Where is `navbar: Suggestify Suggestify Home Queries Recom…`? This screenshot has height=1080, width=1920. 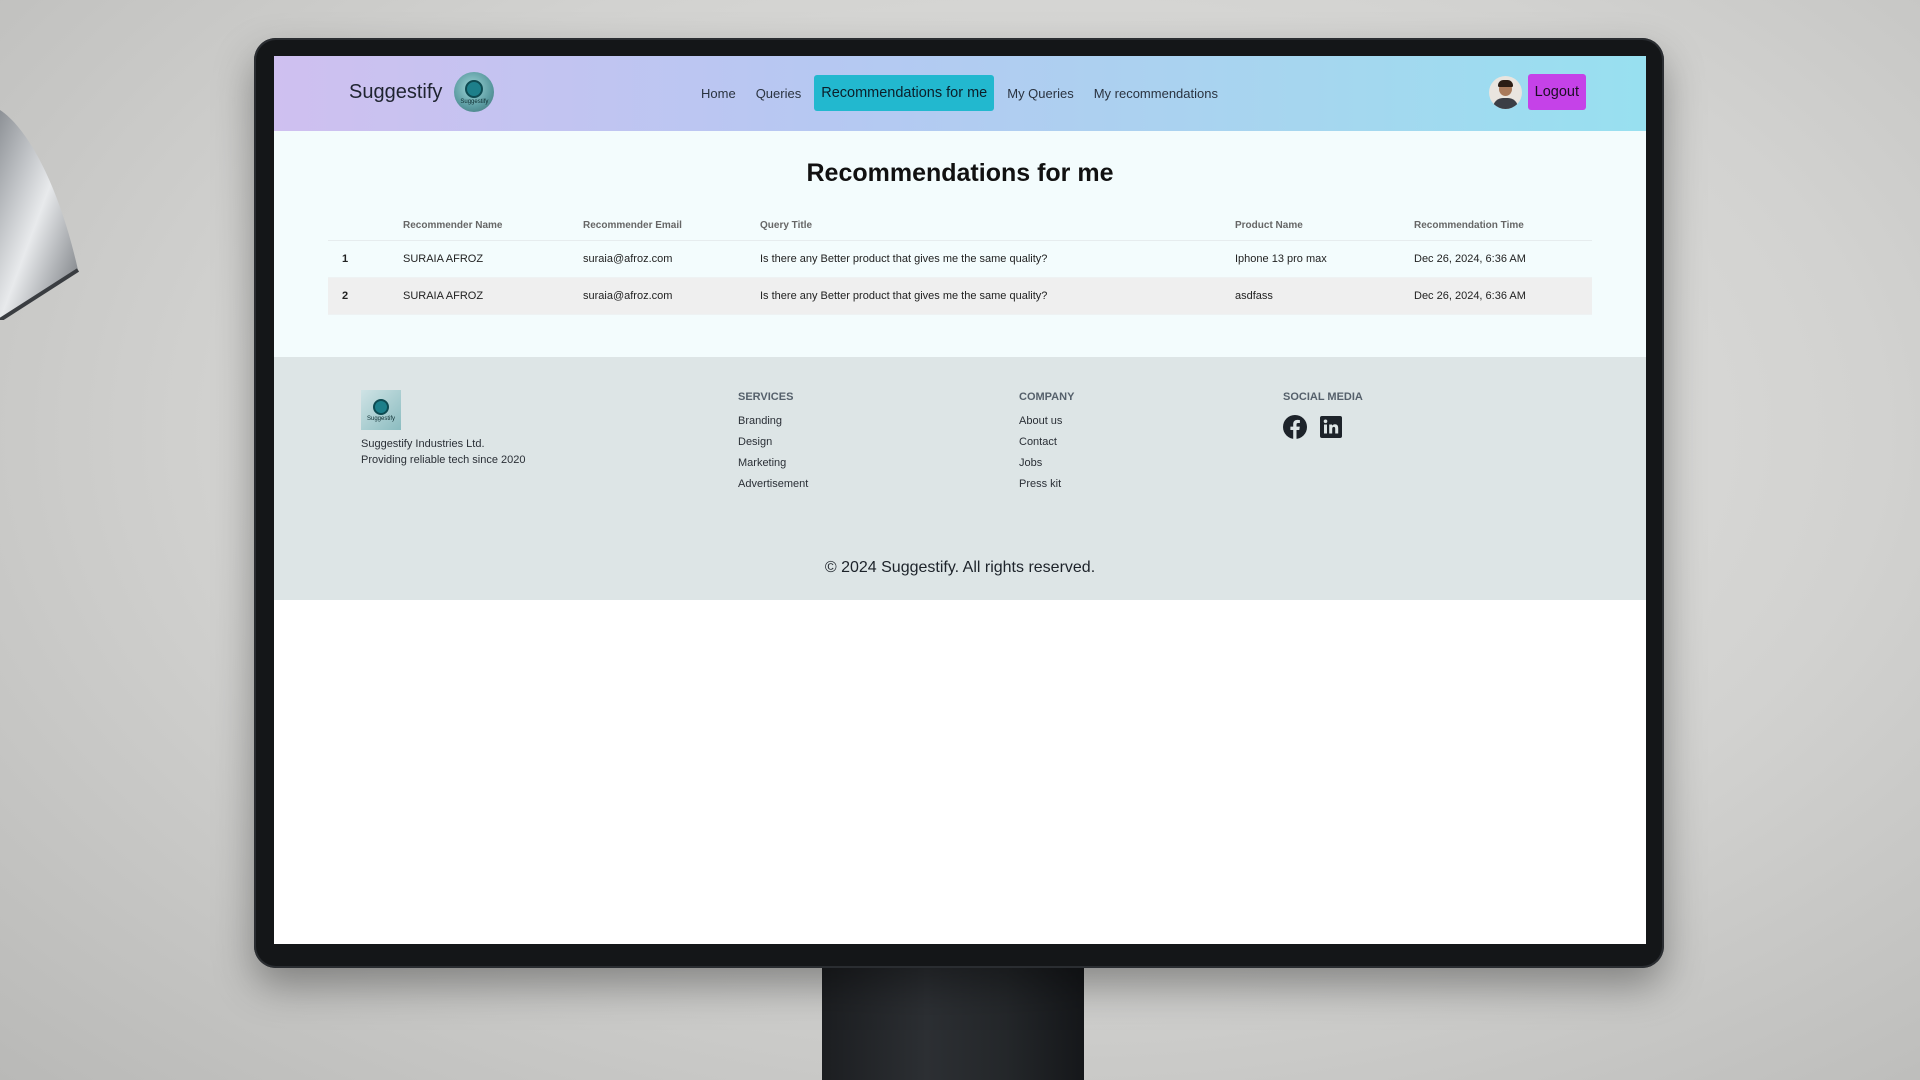 navbar: Suggestify Suggestify Home Queries Recom… is located at coordinates (960, 93).